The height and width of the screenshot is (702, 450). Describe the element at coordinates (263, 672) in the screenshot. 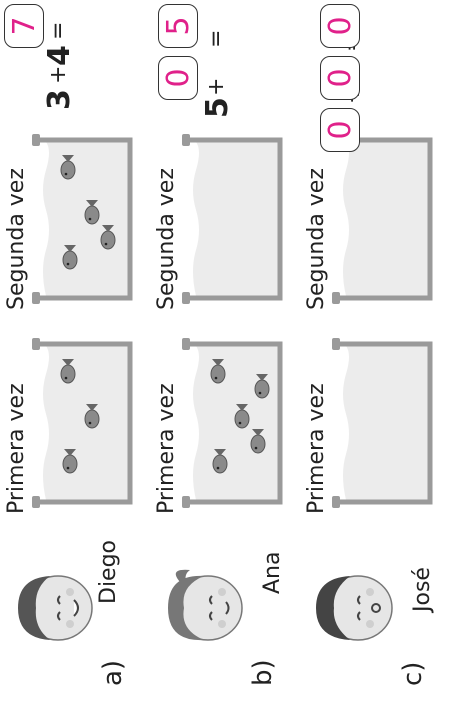

I see `item-letter: b)` at that location.